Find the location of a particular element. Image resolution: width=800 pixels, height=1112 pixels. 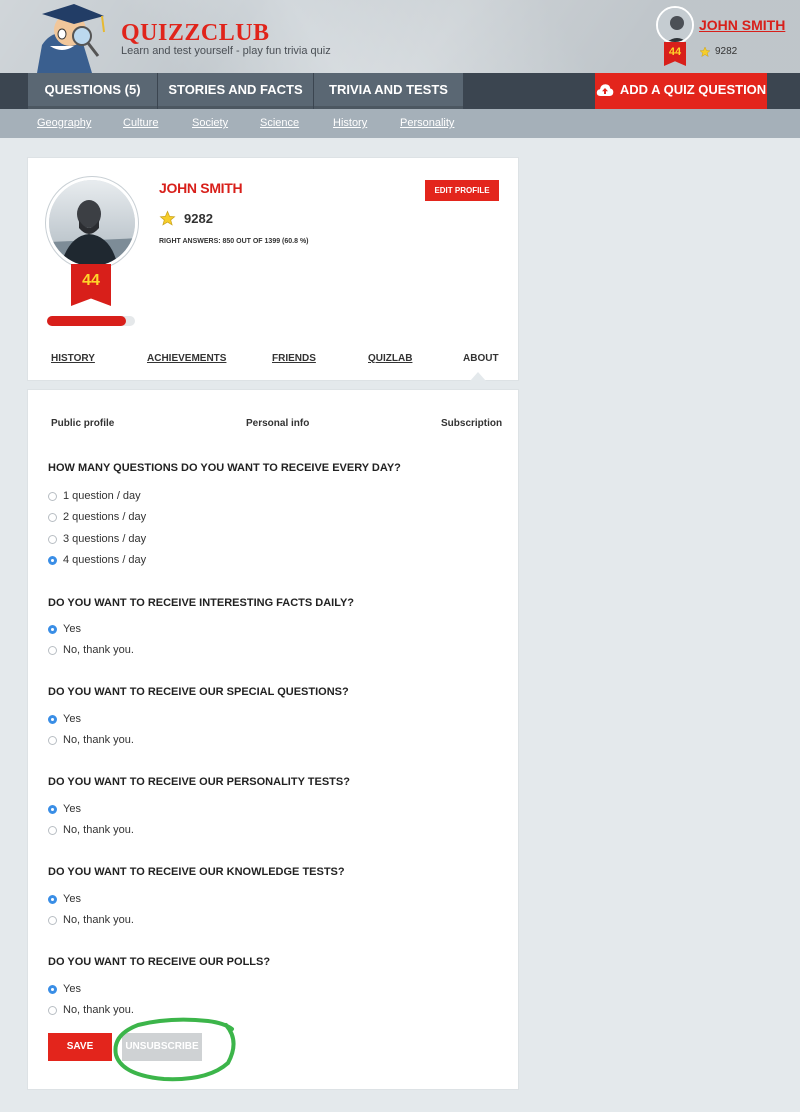

user-level-badge: 44 is located at coordinates (675, 54).